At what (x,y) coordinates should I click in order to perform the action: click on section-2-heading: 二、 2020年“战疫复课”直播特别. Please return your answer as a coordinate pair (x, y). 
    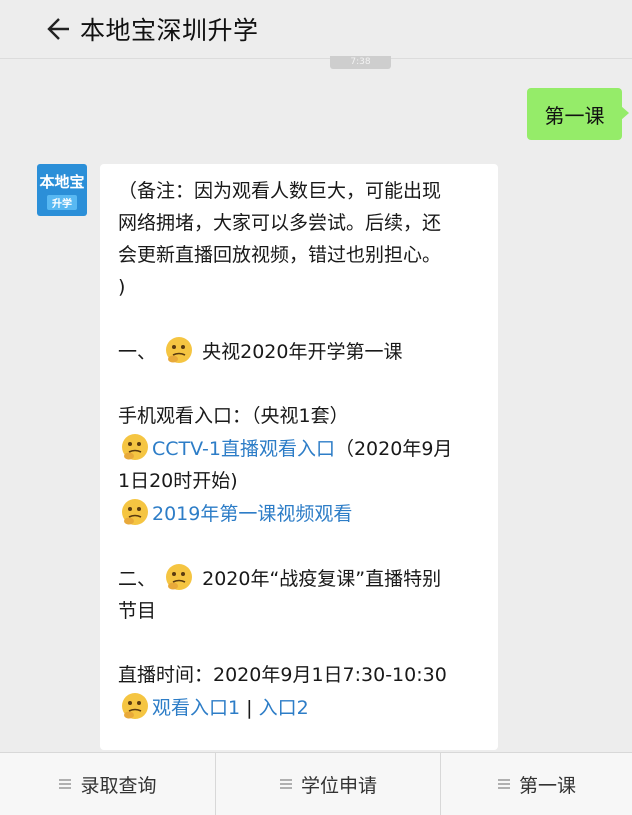
    Looking at the image, I should click on (301, 578).